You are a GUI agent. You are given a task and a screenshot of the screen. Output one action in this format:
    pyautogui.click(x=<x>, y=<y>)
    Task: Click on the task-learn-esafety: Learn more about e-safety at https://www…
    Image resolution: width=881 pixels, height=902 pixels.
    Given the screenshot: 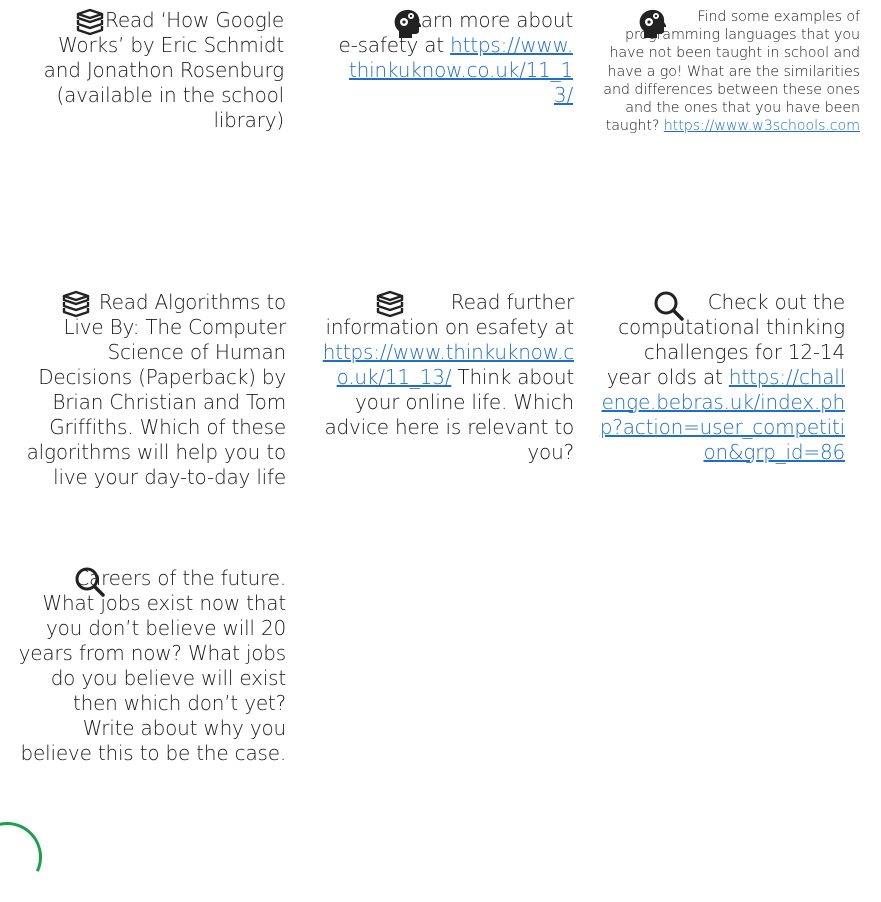 What is the action you would take?
    pyautogui.click(x=454, y=58)
    